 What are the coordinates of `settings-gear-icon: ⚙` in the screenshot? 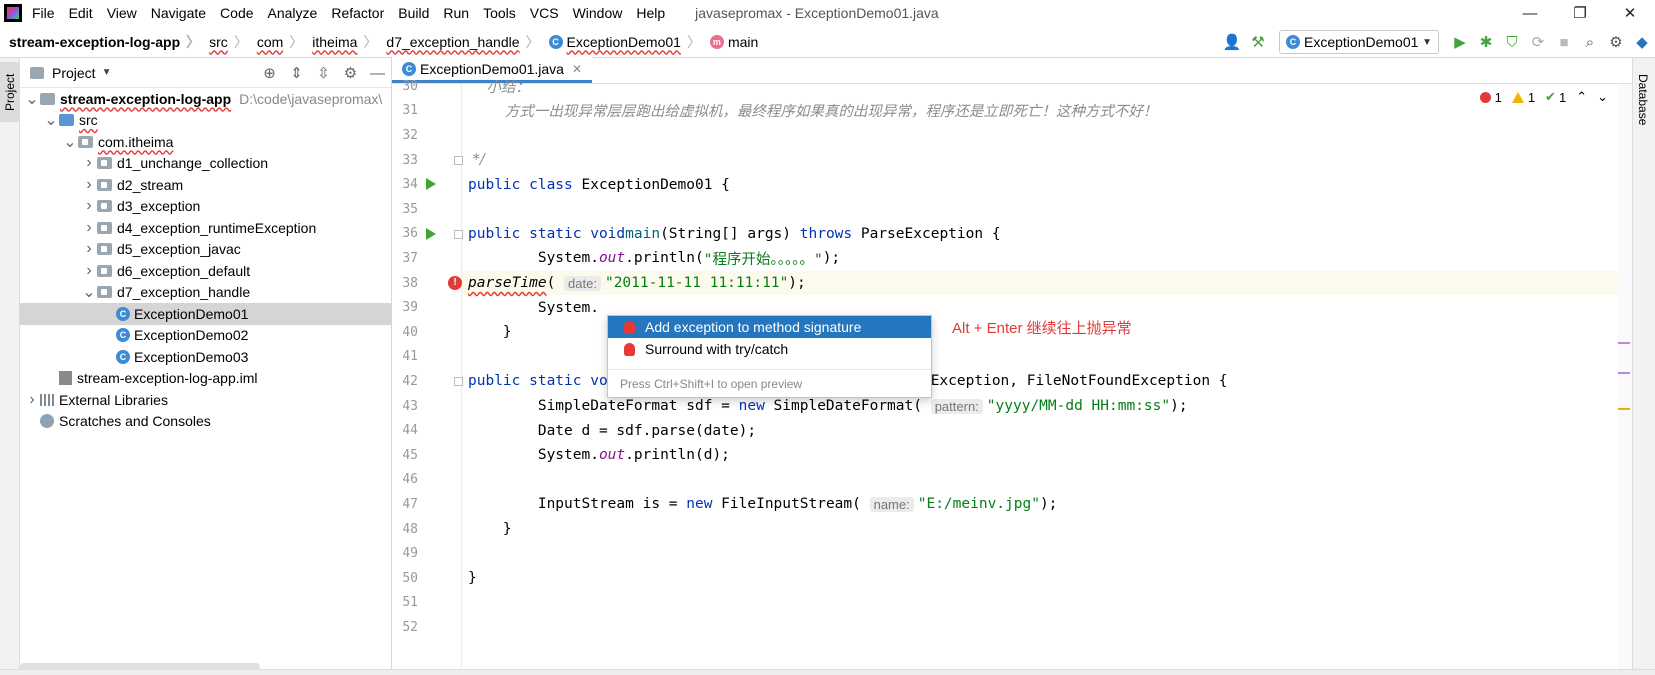 It's located at (1616, 42).